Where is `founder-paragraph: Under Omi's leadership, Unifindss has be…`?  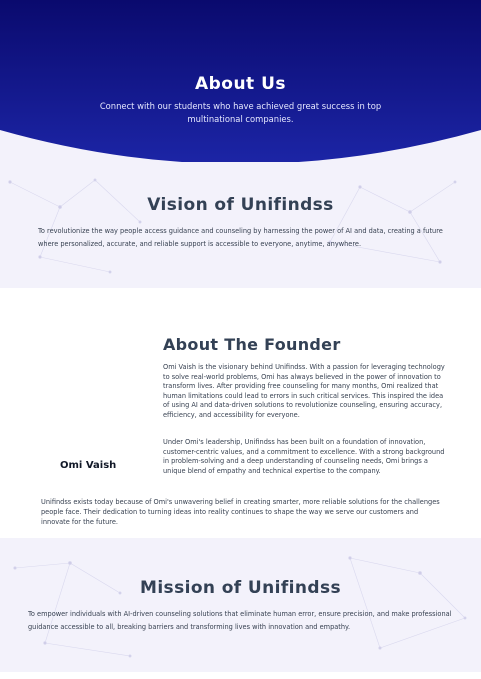
founder-paragraph: Under Omi's leadership, Unifindss has be… is located at coordinates (304, 456).